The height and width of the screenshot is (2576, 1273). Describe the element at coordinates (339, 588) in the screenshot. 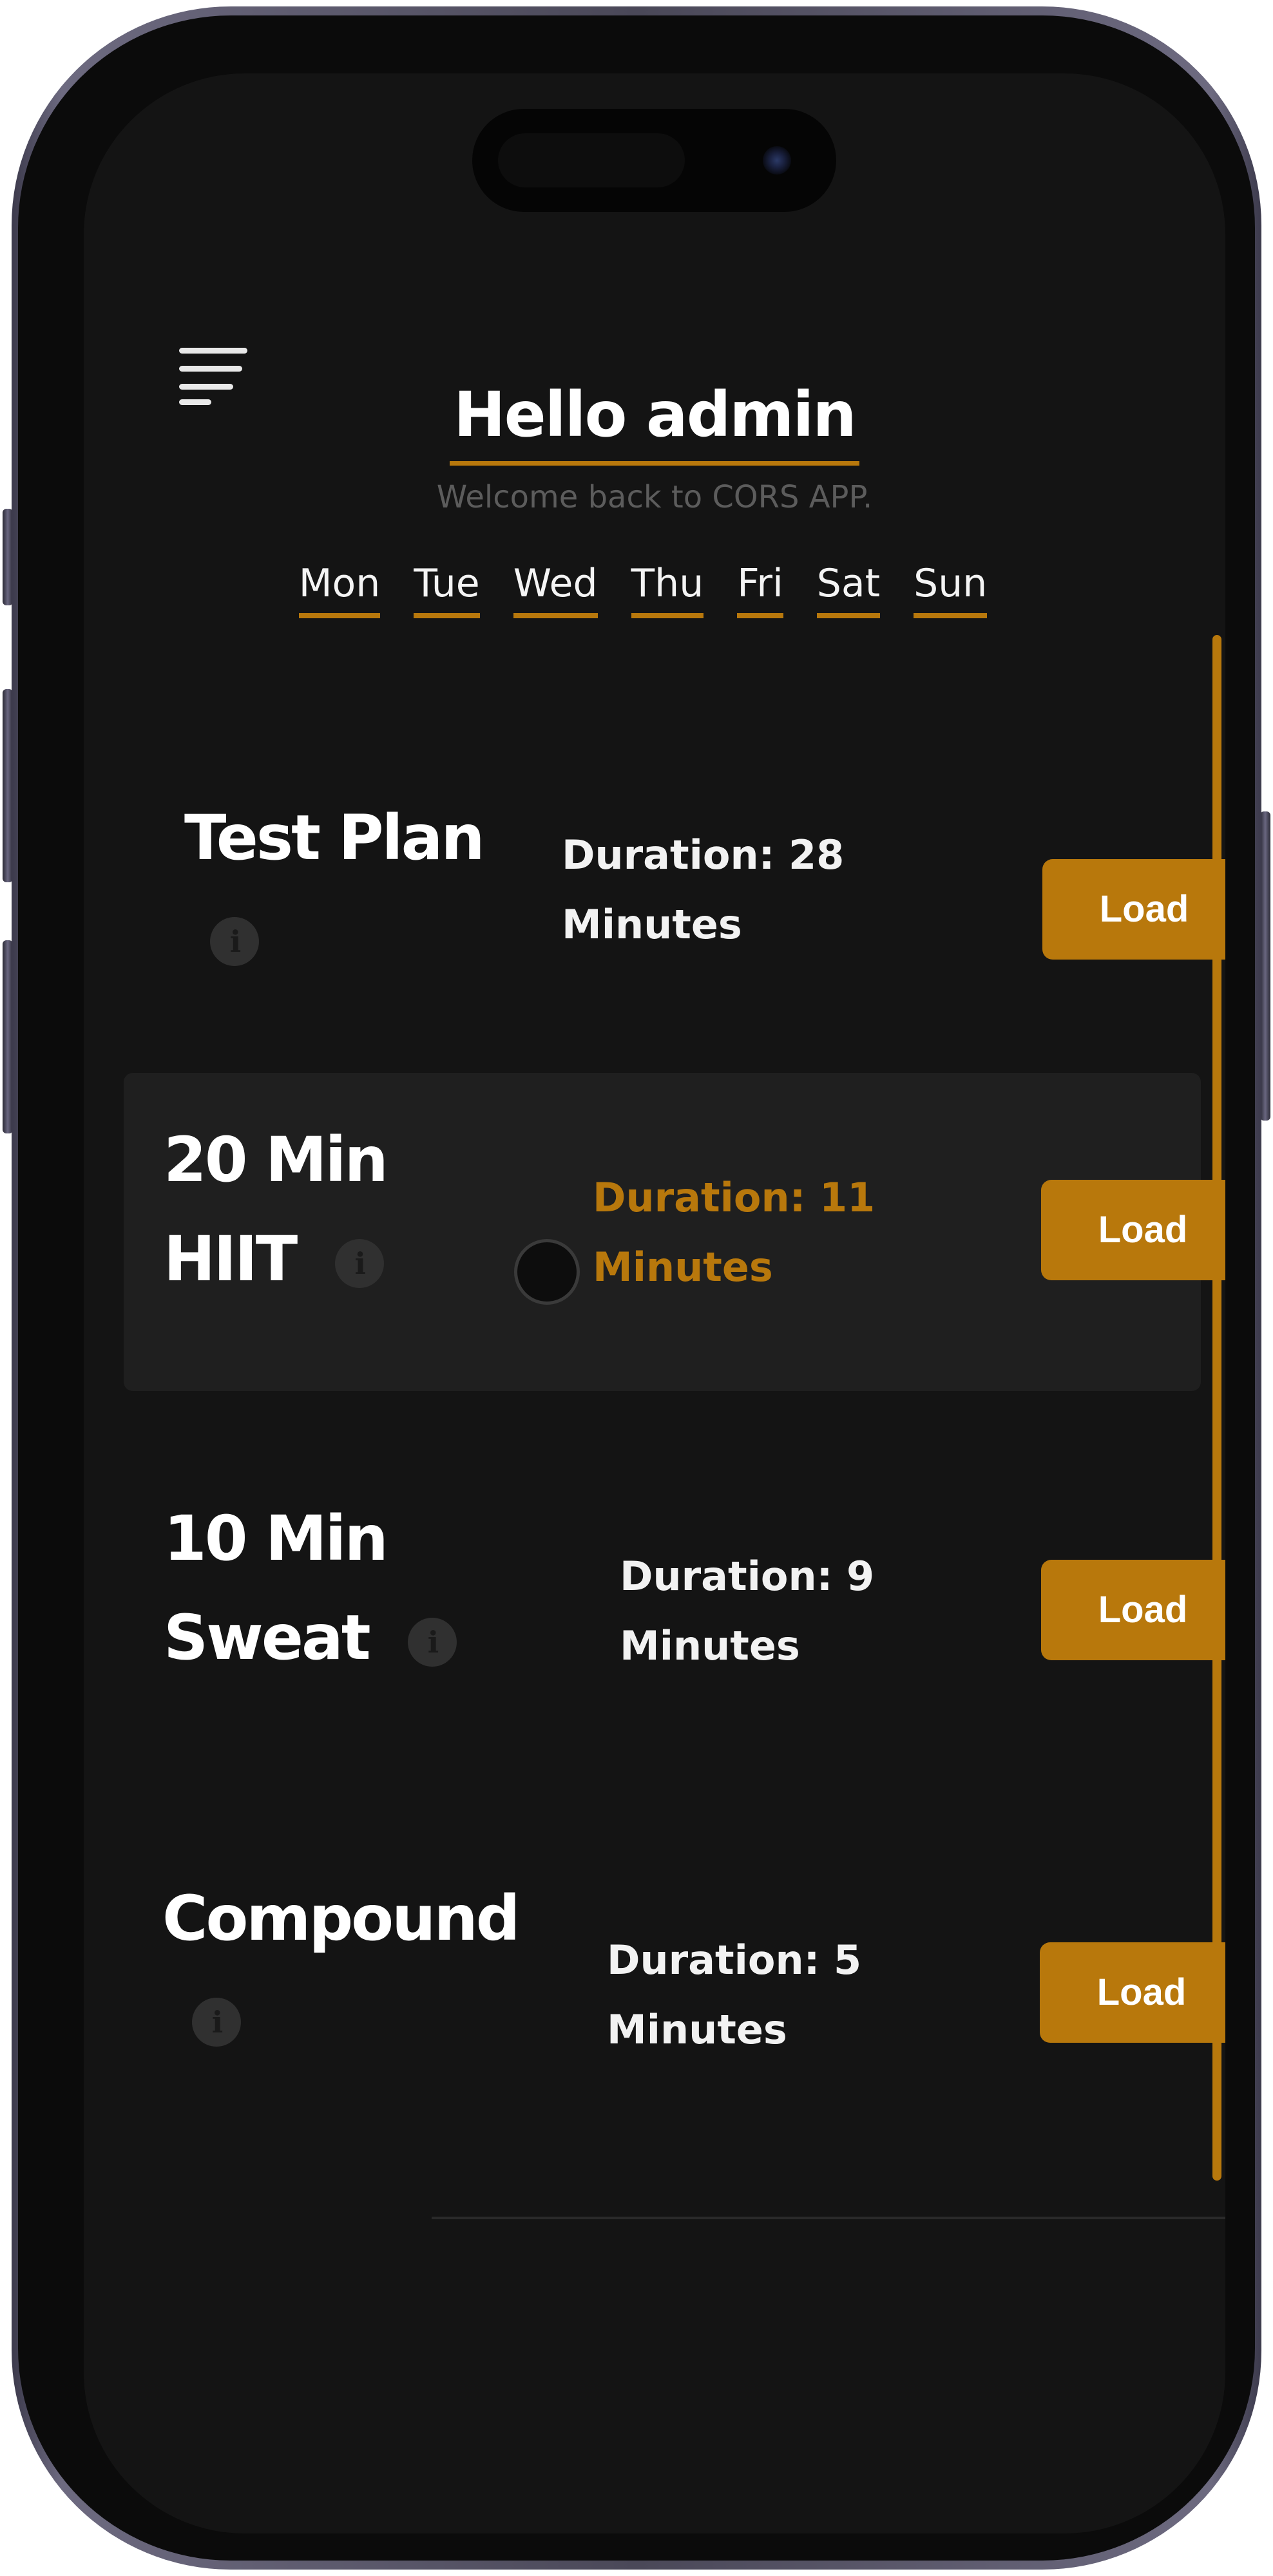

I see `tab-mon: Mon` at that location.